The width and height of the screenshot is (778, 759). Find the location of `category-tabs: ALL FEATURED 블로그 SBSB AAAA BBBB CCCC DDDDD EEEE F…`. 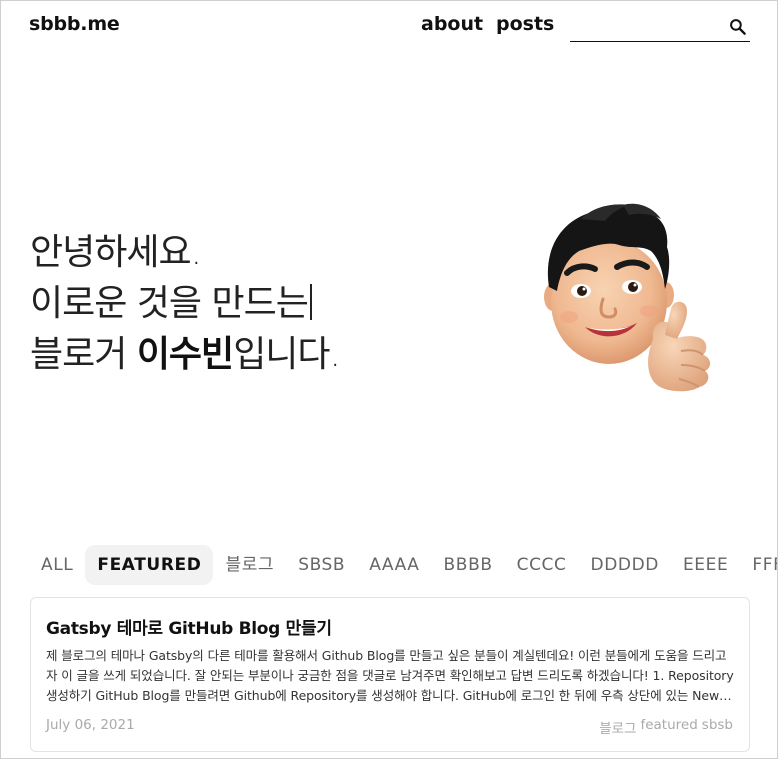

category-tabs: ALL FEATURED 블로그 SBSB AAAA BBBB CCCC DDDDD EEEE F… is located at coordinates (403, 565).